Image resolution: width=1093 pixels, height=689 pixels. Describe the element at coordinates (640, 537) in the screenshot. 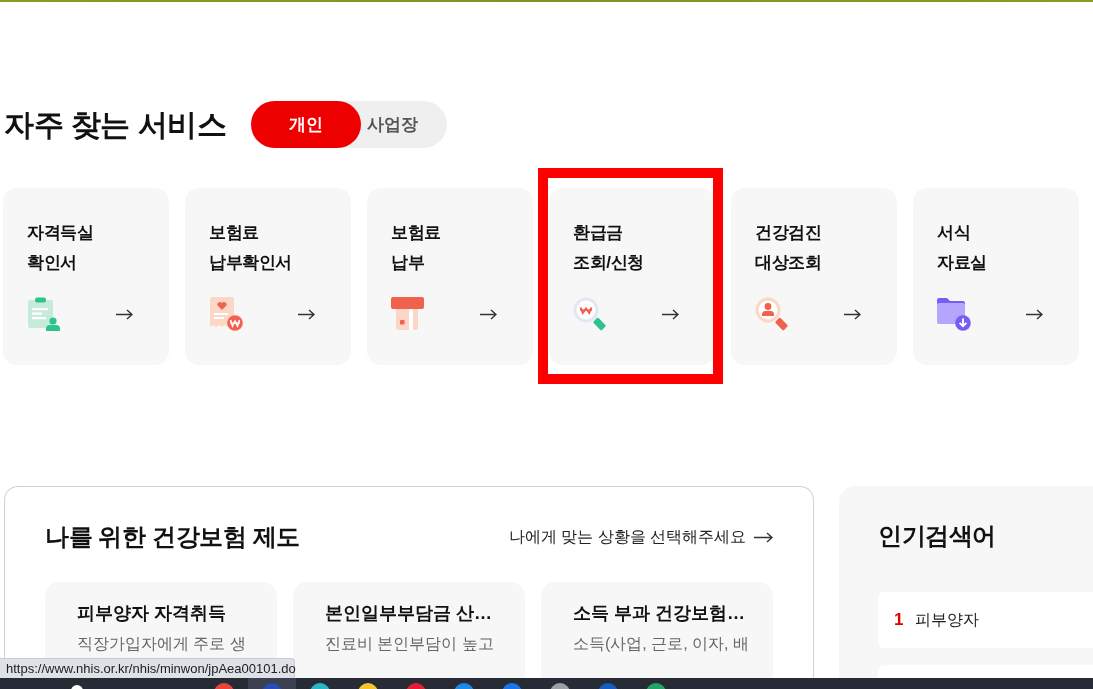

I see `situation-link: 나에게 맞는 상황을 선택해주세요` at that location.